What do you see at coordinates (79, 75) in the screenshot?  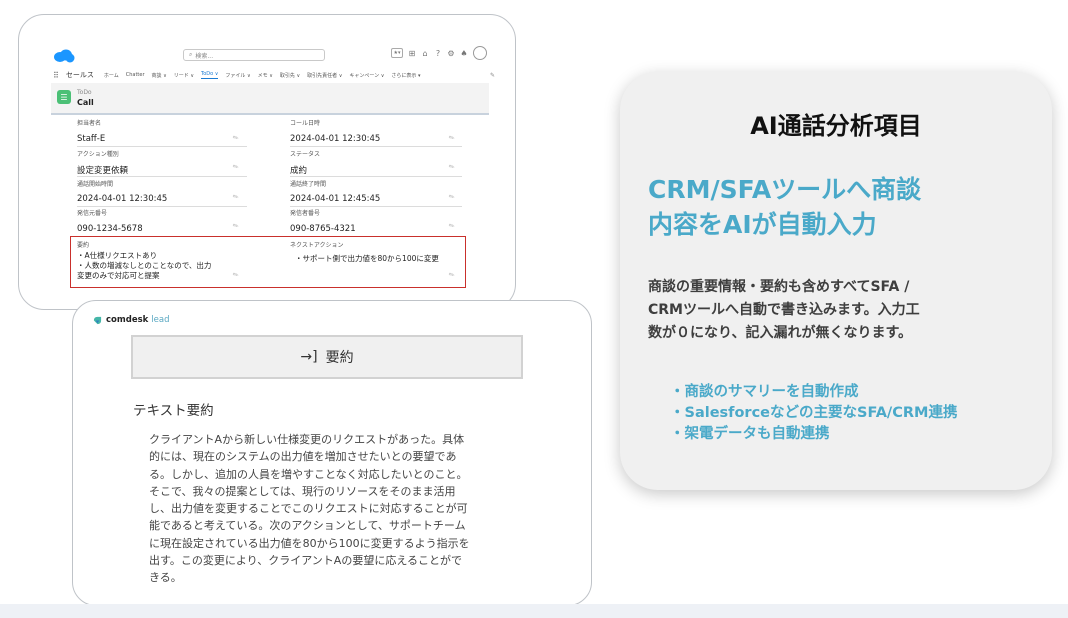 I see `app-name: セールス` at bounding box center [79, 75].